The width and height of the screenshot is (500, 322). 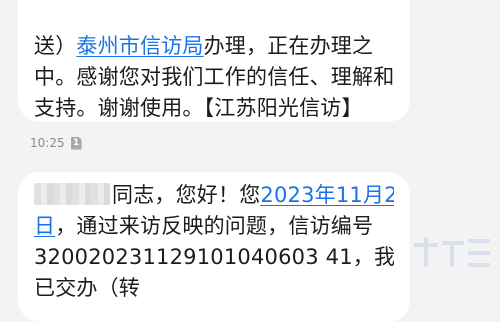 What do you see at coordinates (55, 46) in the screenshot?
I see `message-text: 送）` at bounding box center [55, 46].